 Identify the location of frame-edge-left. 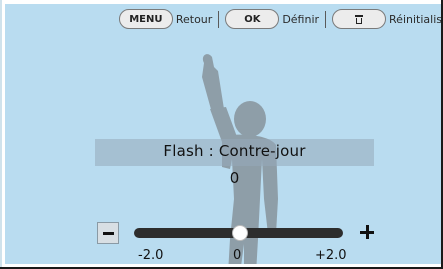
(1, 134).